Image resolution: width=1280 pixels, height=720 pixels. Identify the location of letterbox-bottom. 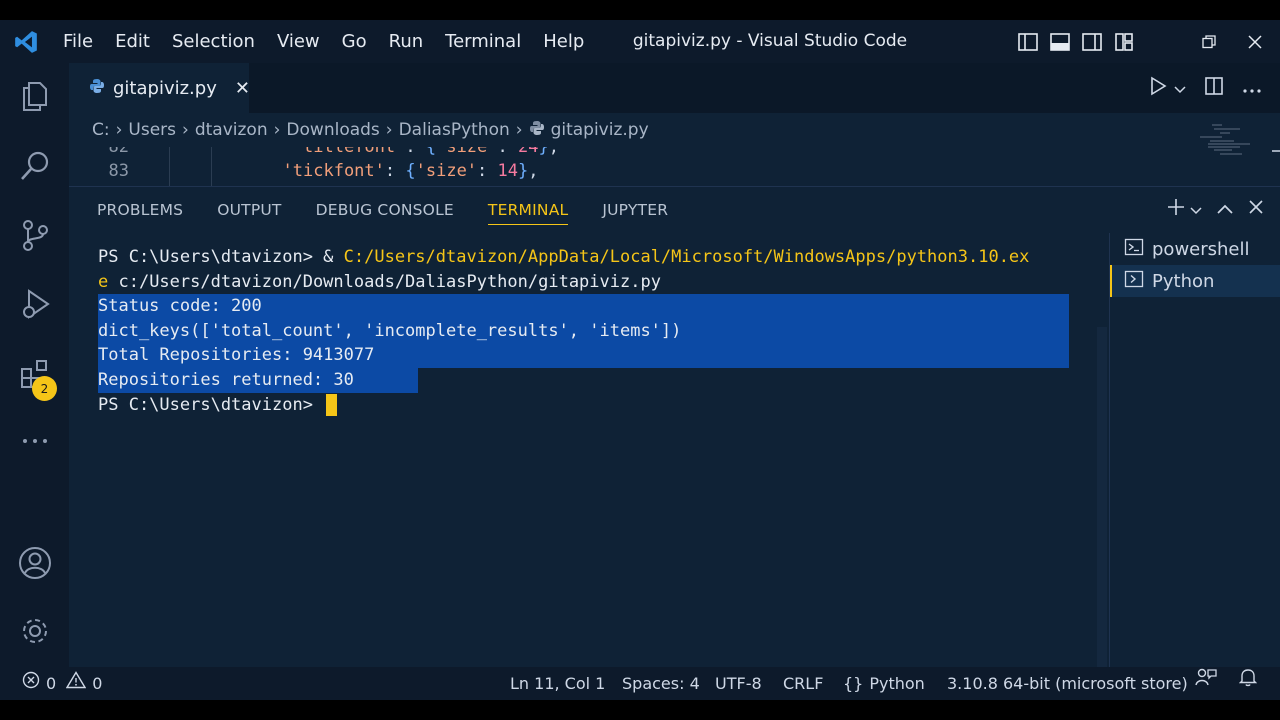
(640, 710).